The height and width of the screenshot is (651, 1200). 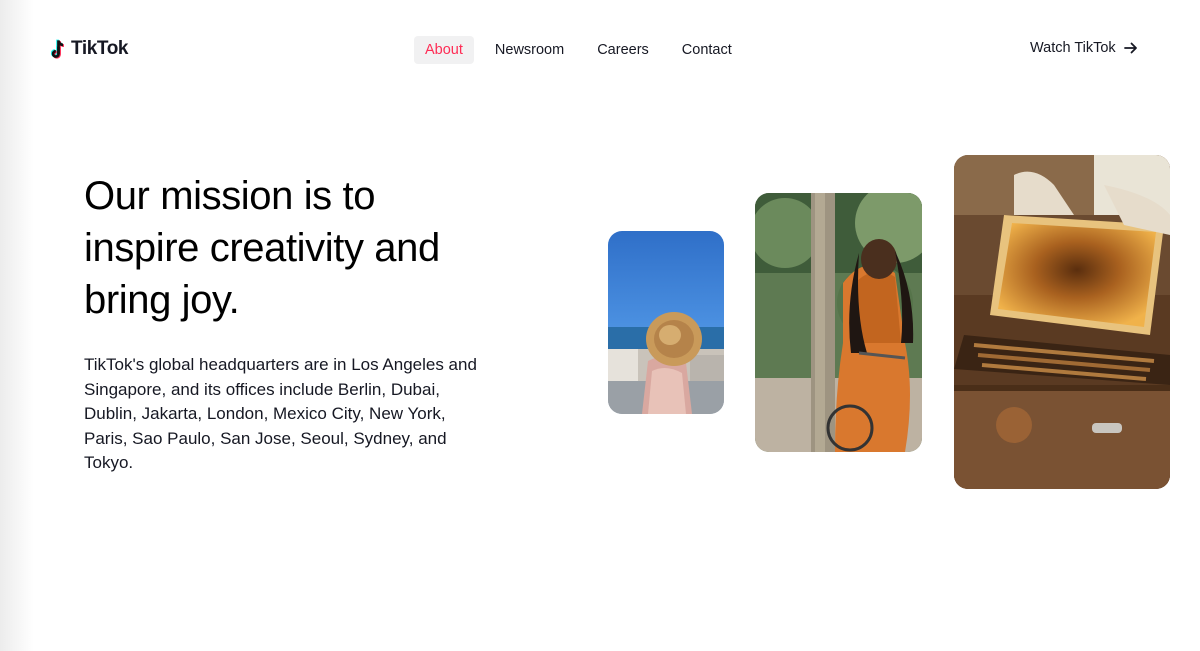 I want to click on nav-item-newsroom: Newsroom, so click(x=529, y=50).